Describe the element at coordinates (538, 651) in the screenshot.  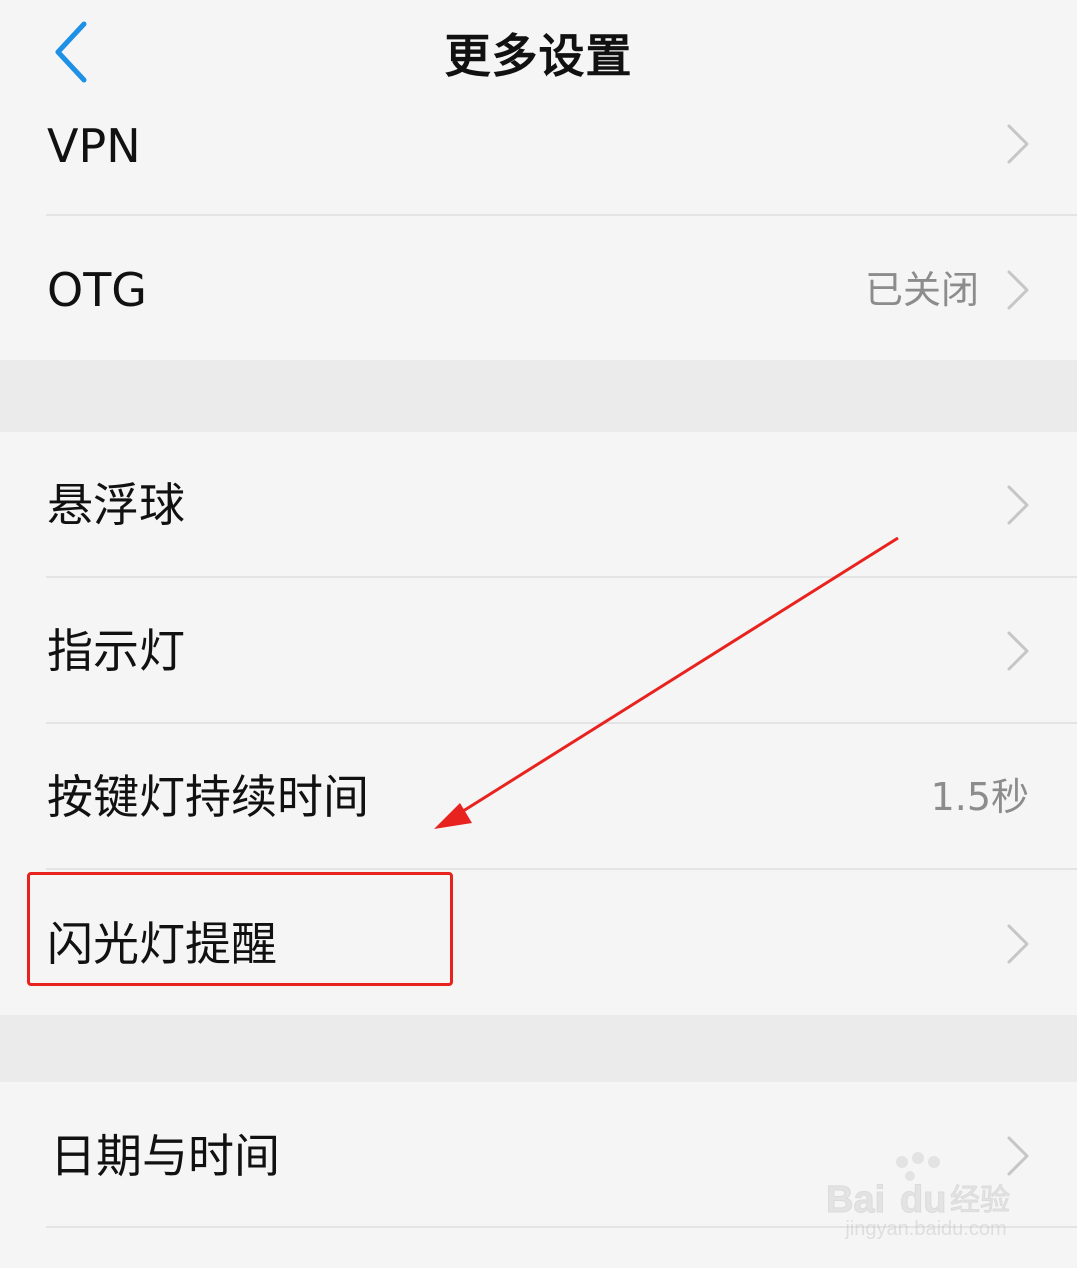
I see `settings-item-indicator-light: 指示灯` at that location.